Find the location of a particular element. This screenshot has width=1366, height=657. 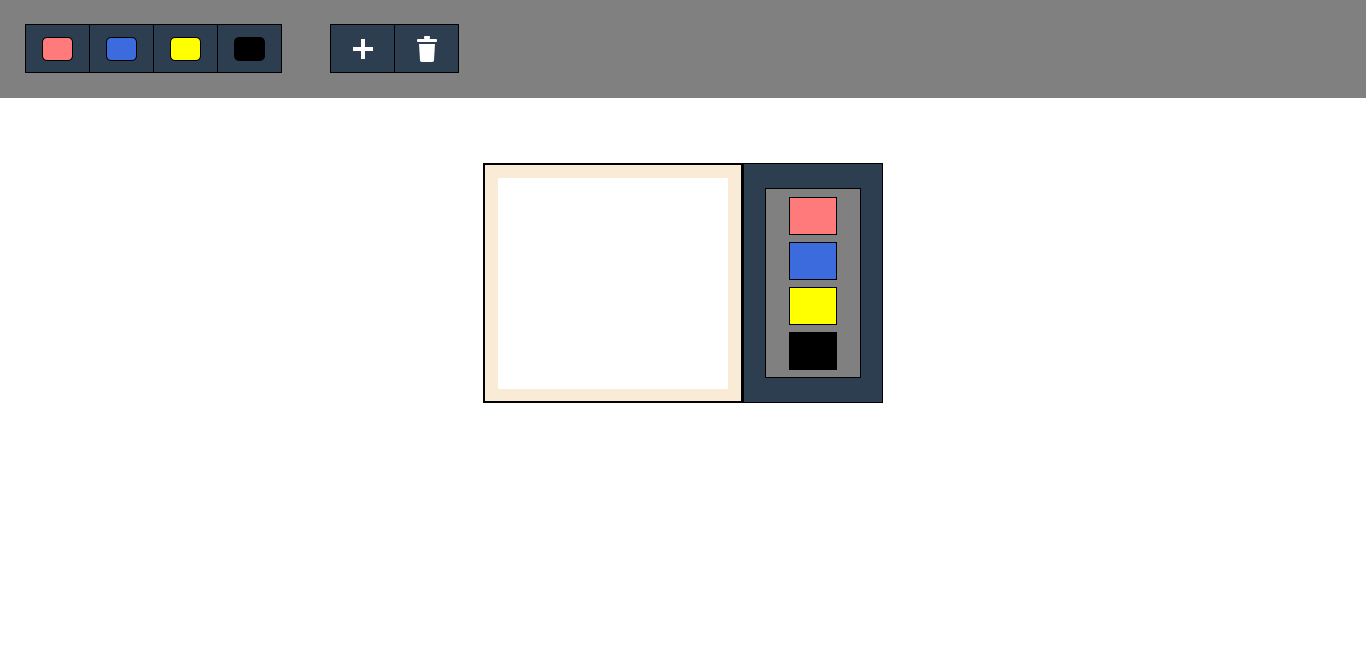

note-workspace is located at coordinates (683, 283).